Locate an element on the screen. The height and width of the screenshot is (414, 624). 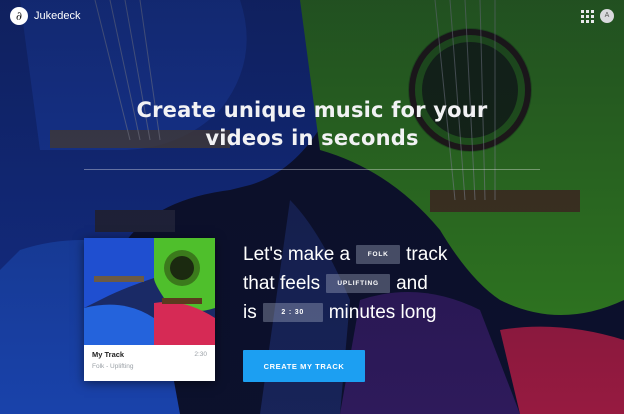
track-subtitle: Folk - Uplifting is located at coordinates (113, 366).